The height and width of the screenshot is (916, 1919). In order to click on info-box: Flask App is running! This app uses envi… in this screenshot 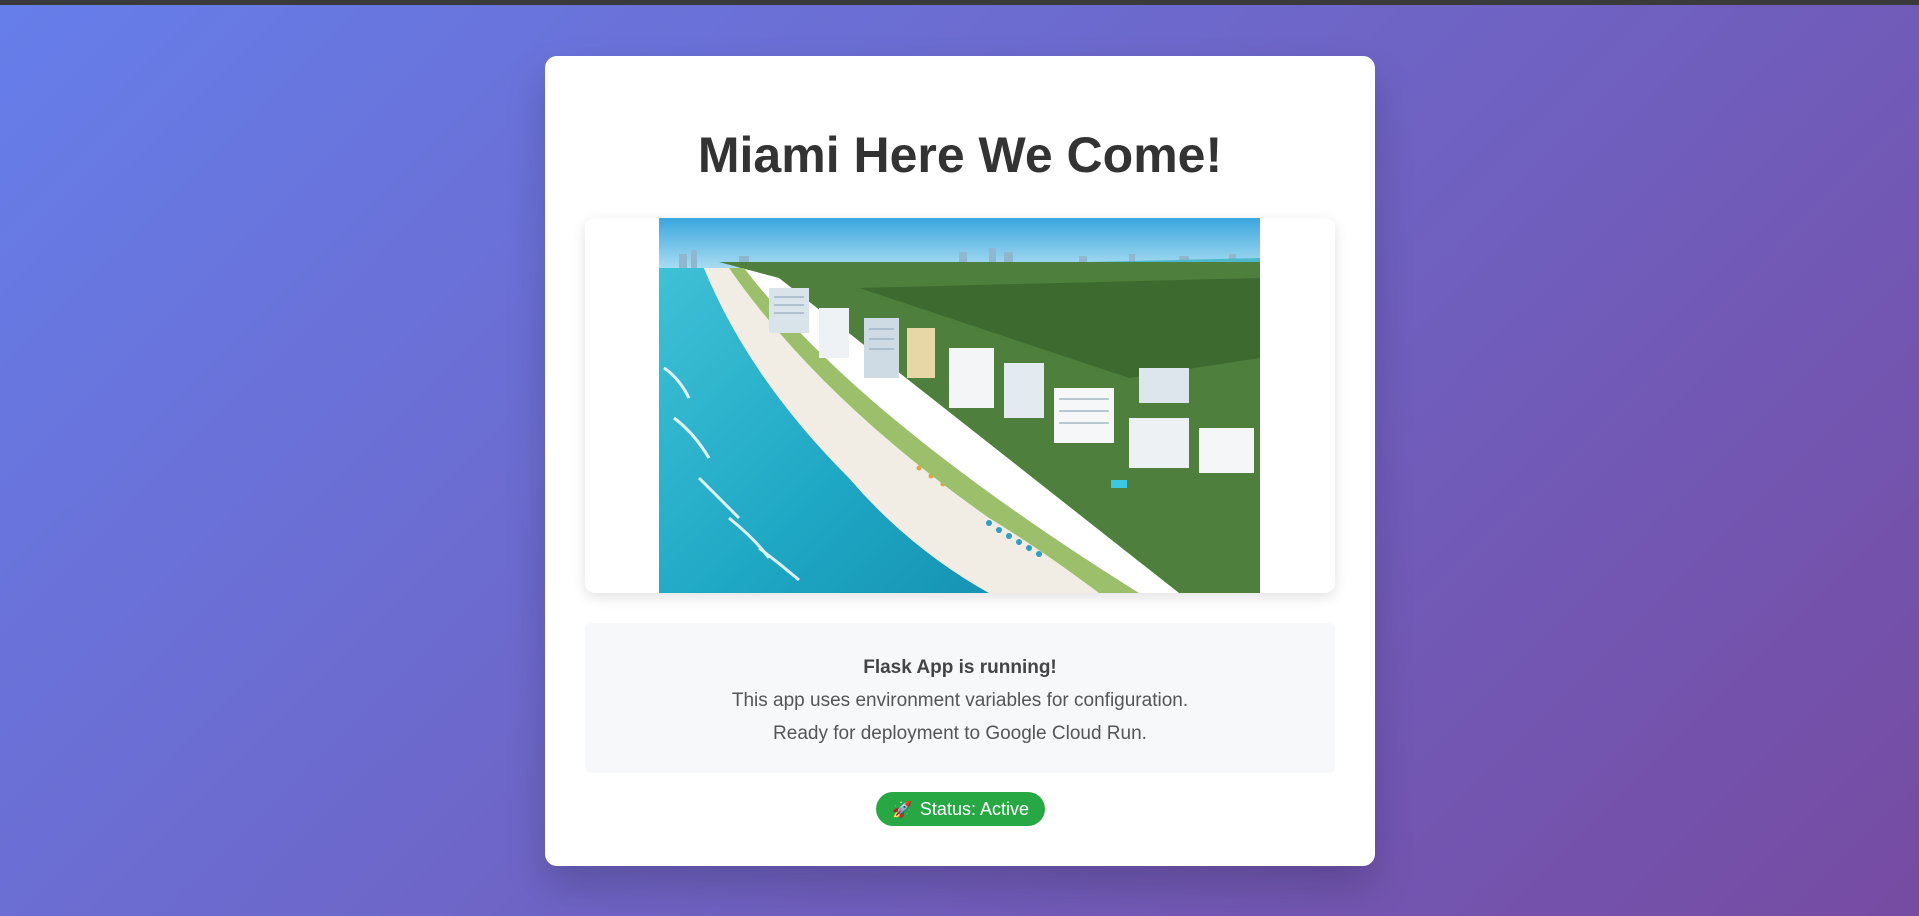, I will do `click(960, 698)`.